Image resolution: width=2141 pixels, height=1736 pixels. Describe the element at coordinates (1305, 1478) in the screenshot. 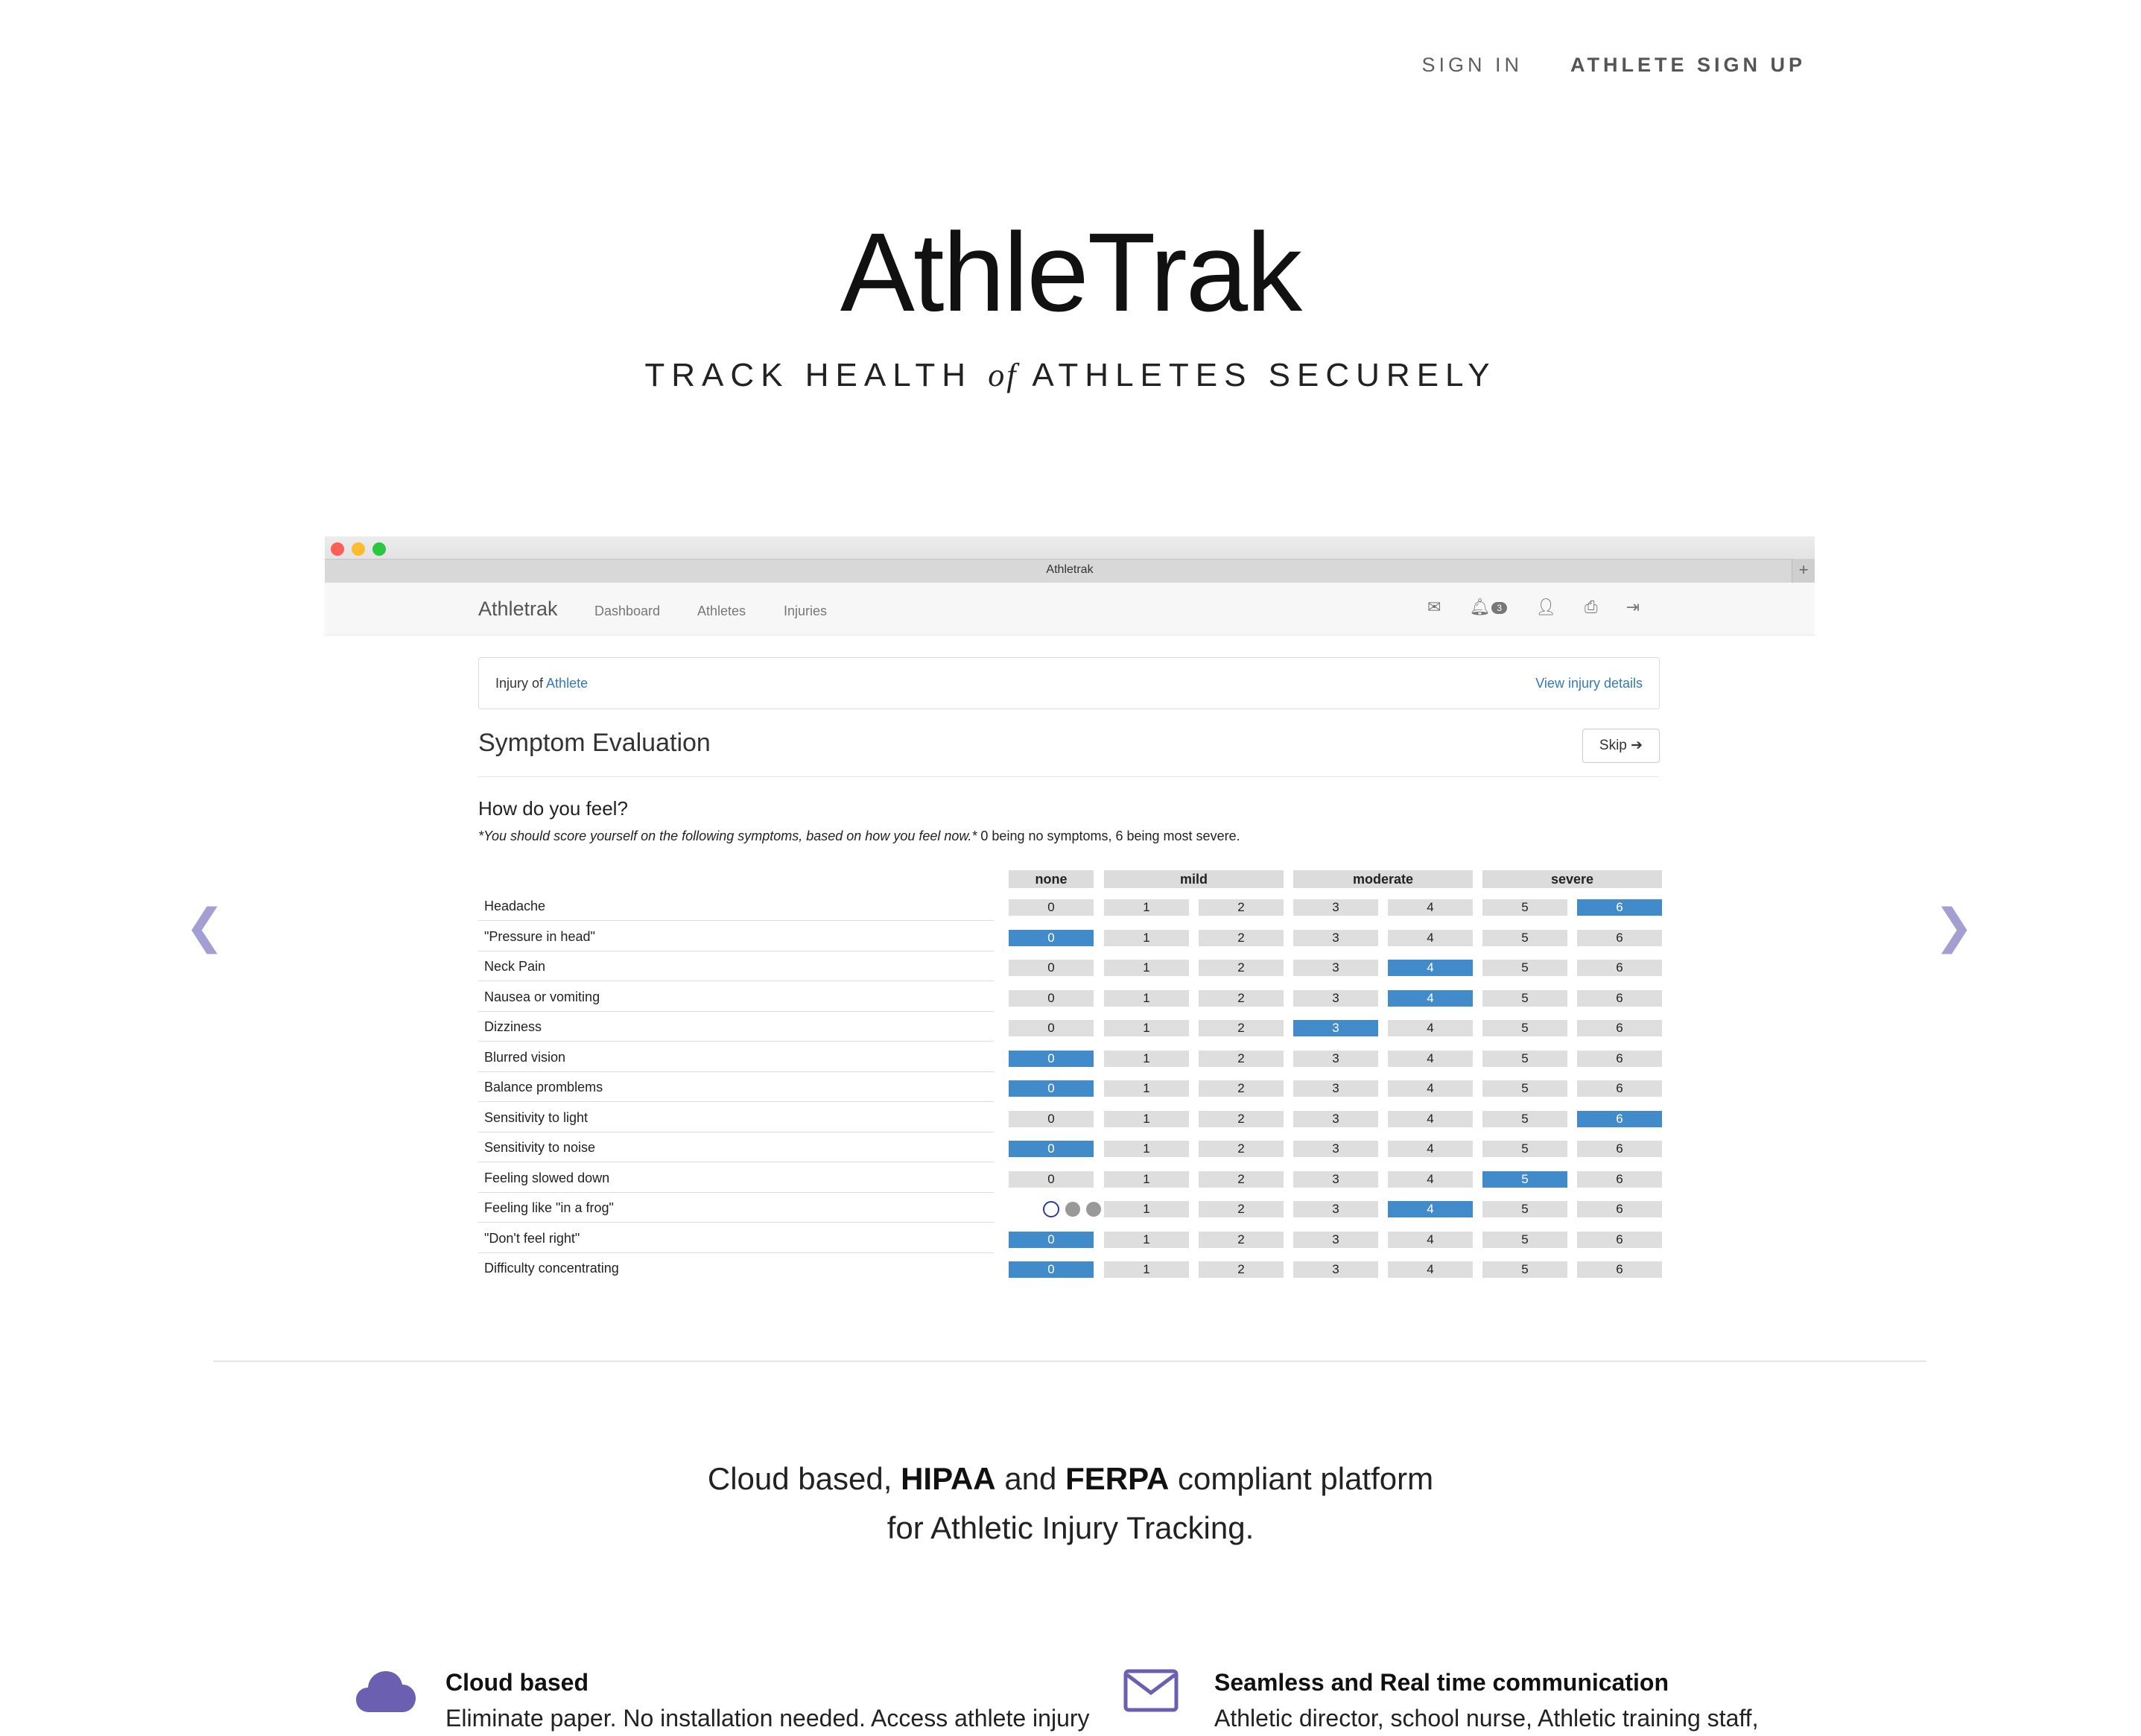

I see `pitch-post: compliant platform` at that location.